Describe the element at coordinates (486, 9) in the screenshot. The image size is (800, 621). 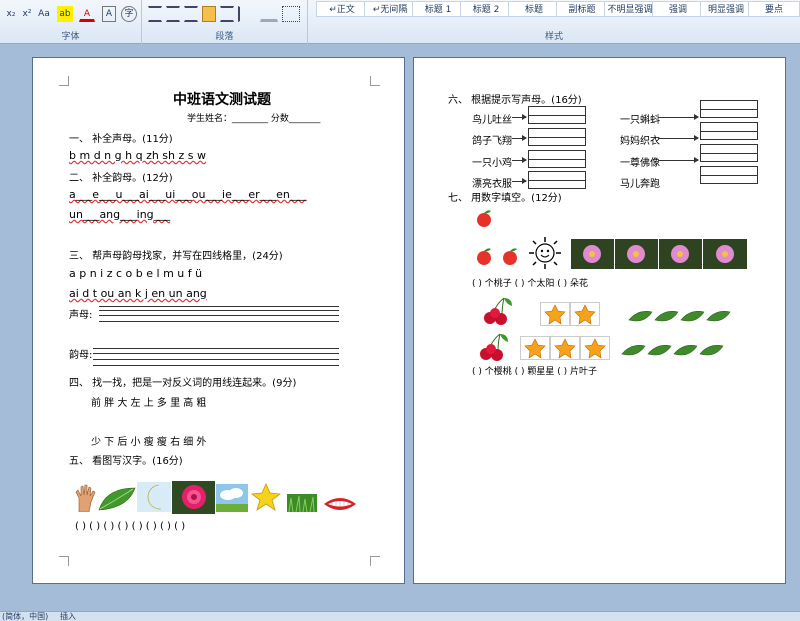
I see `style-heading2: 标题 2` at that location.